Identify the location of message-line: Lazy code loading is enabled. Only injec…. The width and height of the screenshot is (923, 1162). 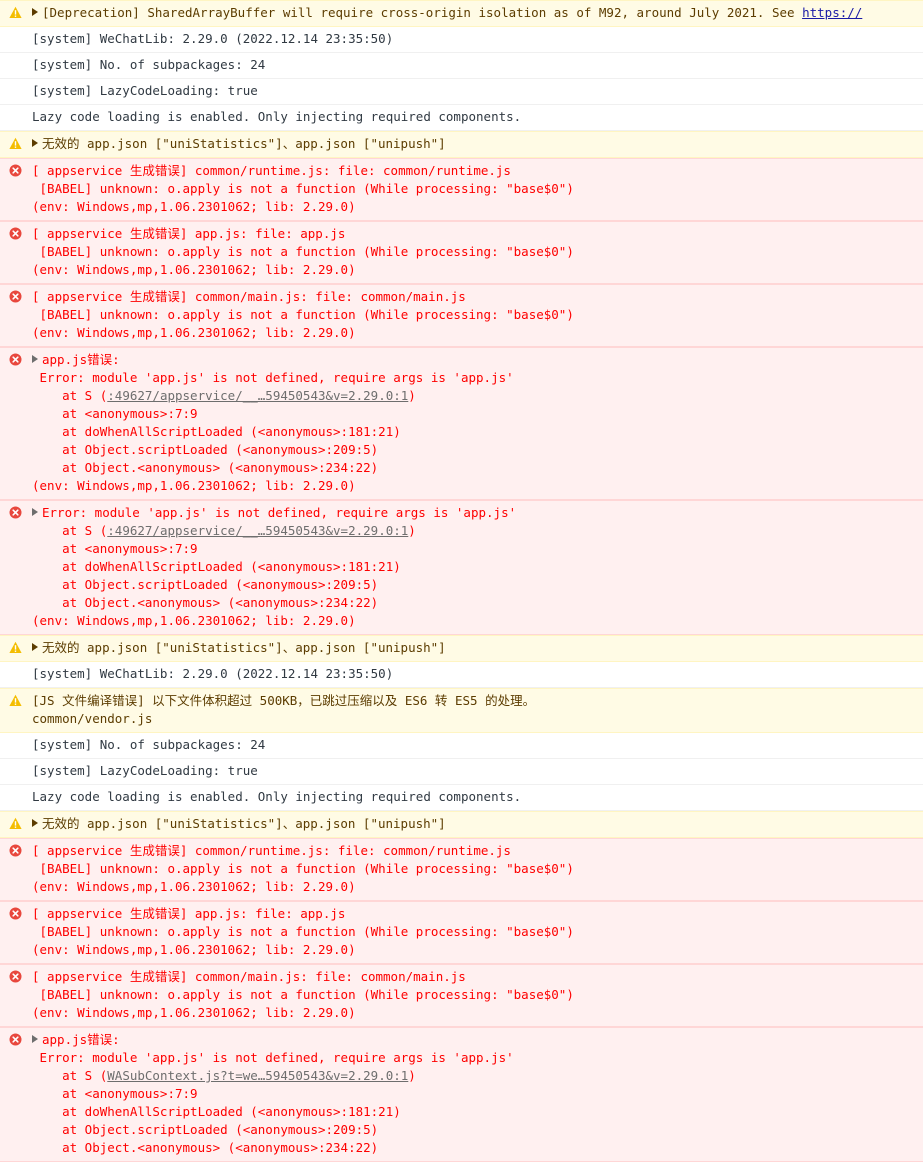
(475, 797).